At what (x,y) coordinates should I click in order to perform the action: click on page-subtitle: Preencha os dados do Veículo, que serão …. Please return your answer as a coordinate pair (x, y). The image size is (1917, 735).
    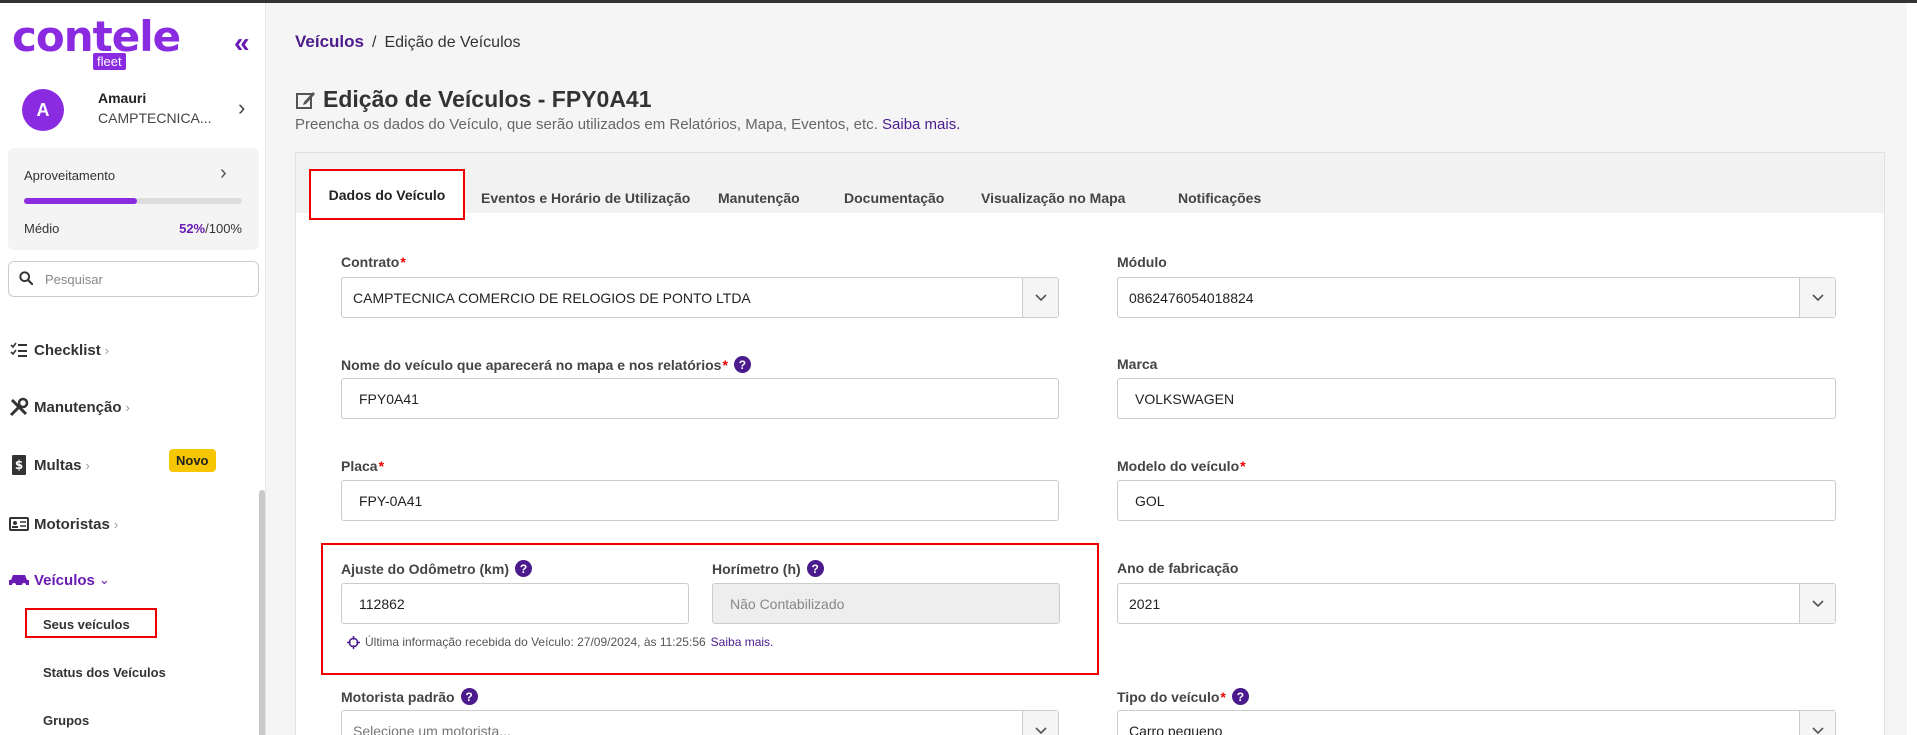
    Looking at the image, I should click on (627, 124).